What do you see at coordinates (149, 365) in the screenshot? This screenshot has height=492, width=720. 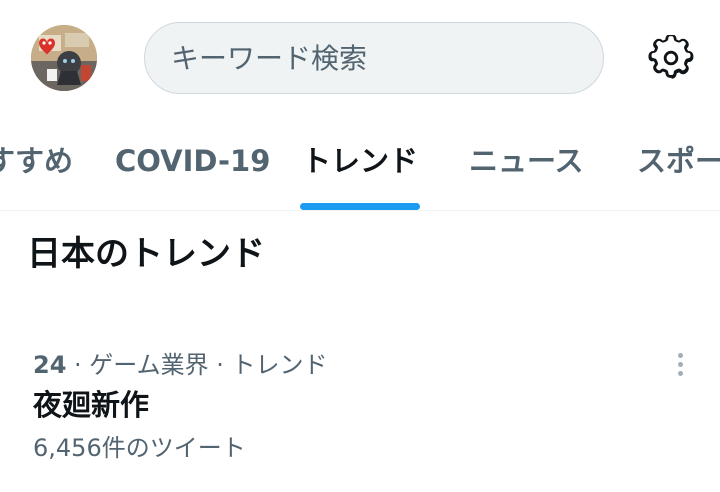 I see `trend-category: ゲーム業界` at bounding box center [149, 365].